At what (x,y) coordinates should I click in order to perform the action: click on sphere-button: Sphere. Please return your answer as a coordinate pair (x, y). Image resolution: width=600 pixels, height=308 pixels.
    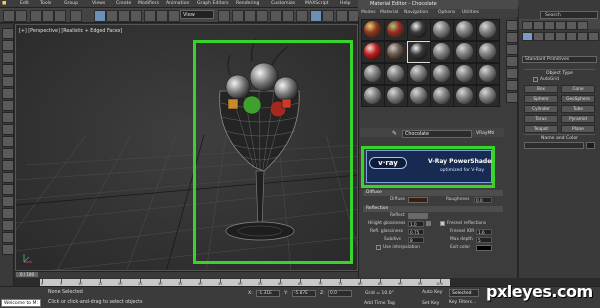
    Looking at the image, I should click on (541, 99).